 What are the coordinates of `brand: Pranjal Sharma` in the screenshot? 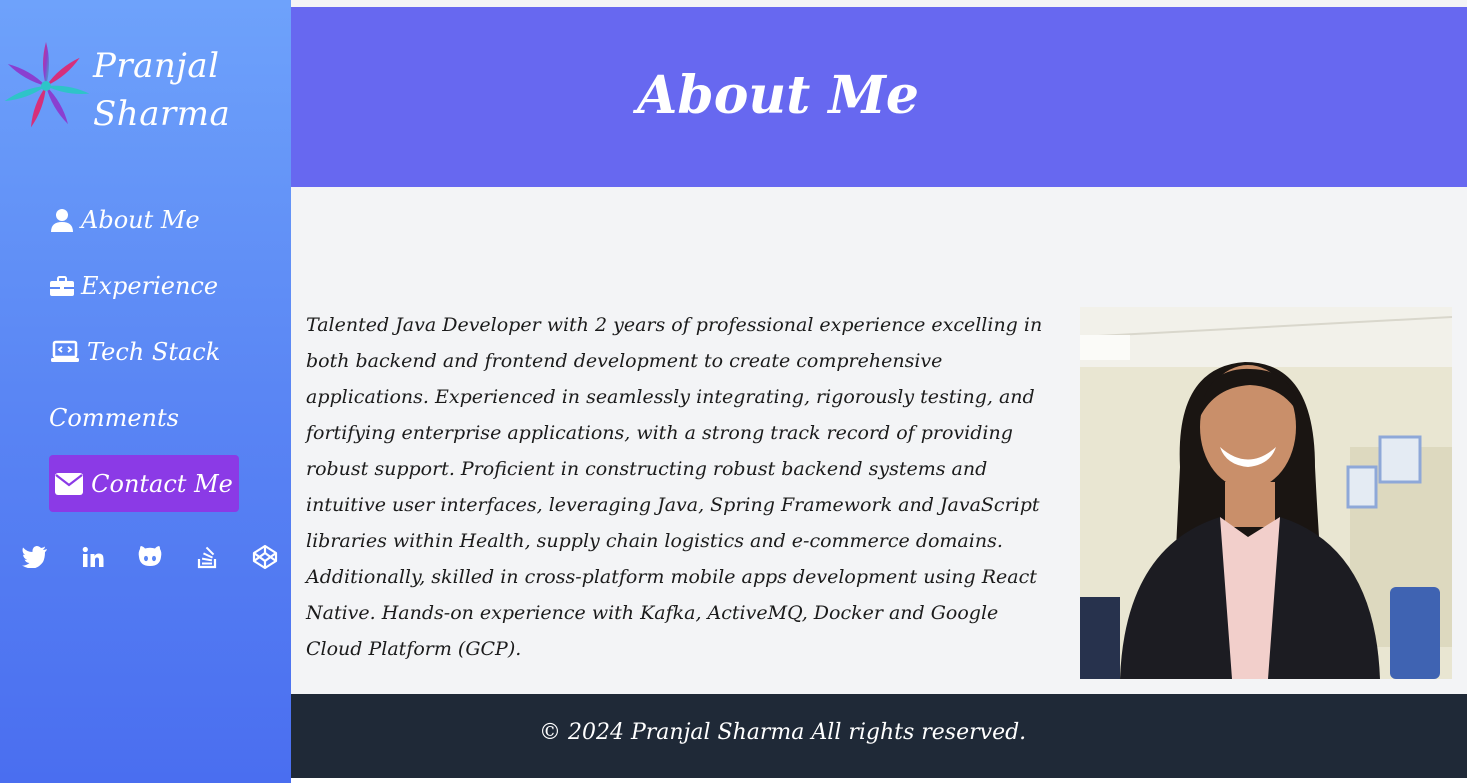 It's located at (145, 88).